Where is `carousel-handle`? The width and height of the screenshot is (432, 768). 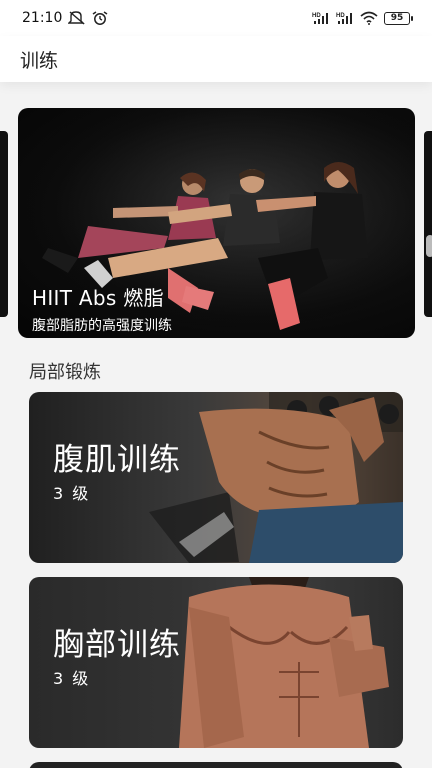 carousel-handle is located at coordinates (429, 246).